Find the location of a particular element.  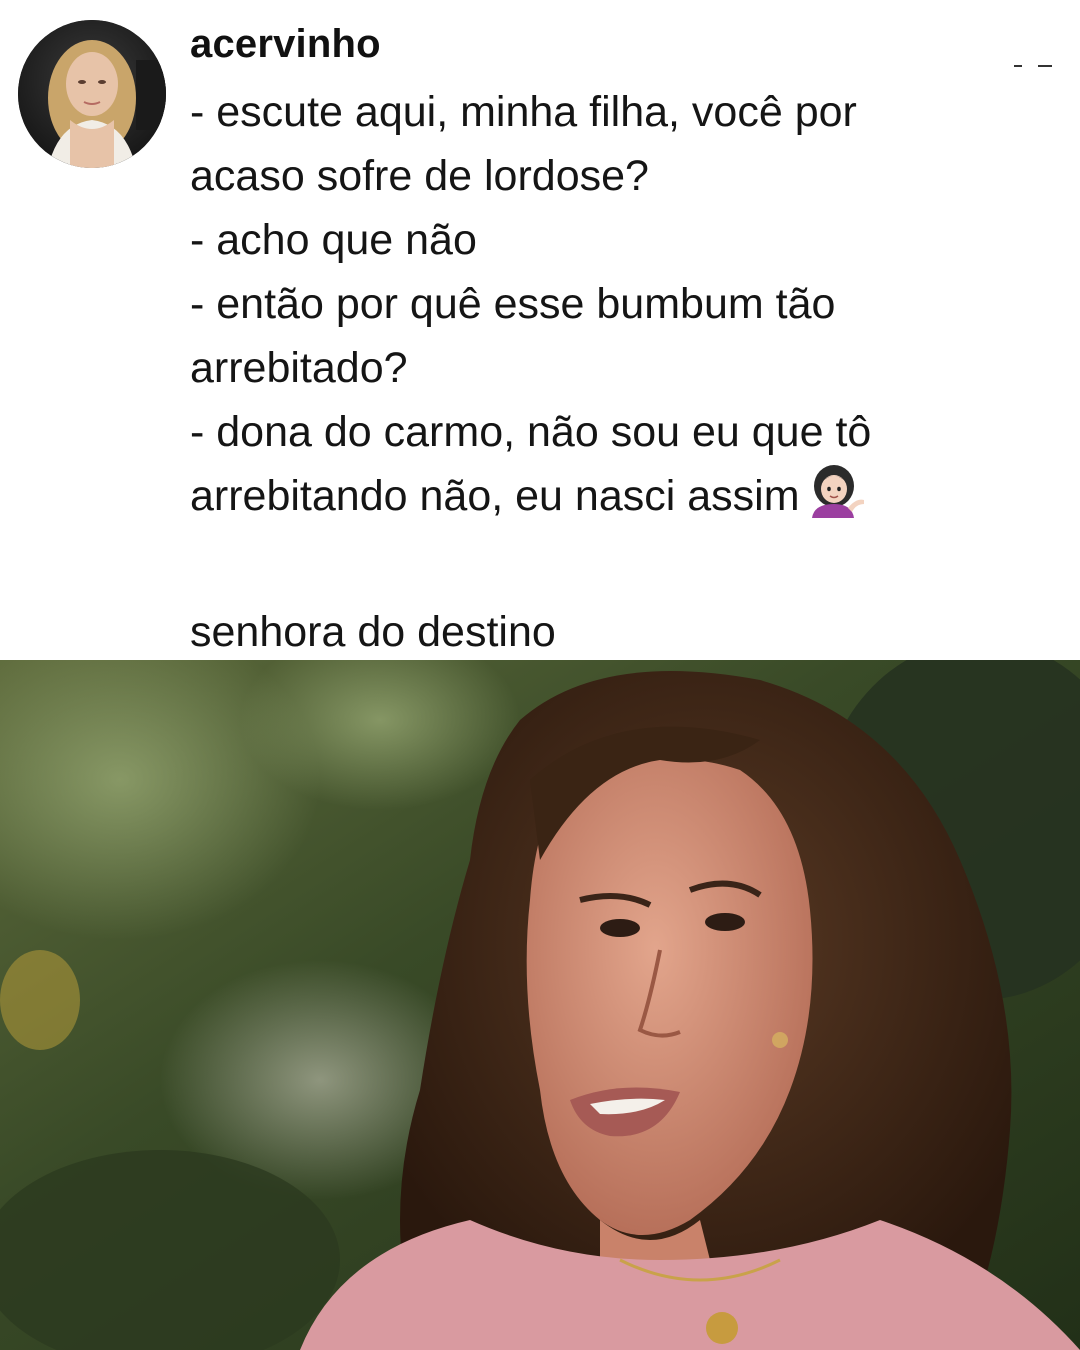

text-line: - acho que não is located at coordinates (333, 240).